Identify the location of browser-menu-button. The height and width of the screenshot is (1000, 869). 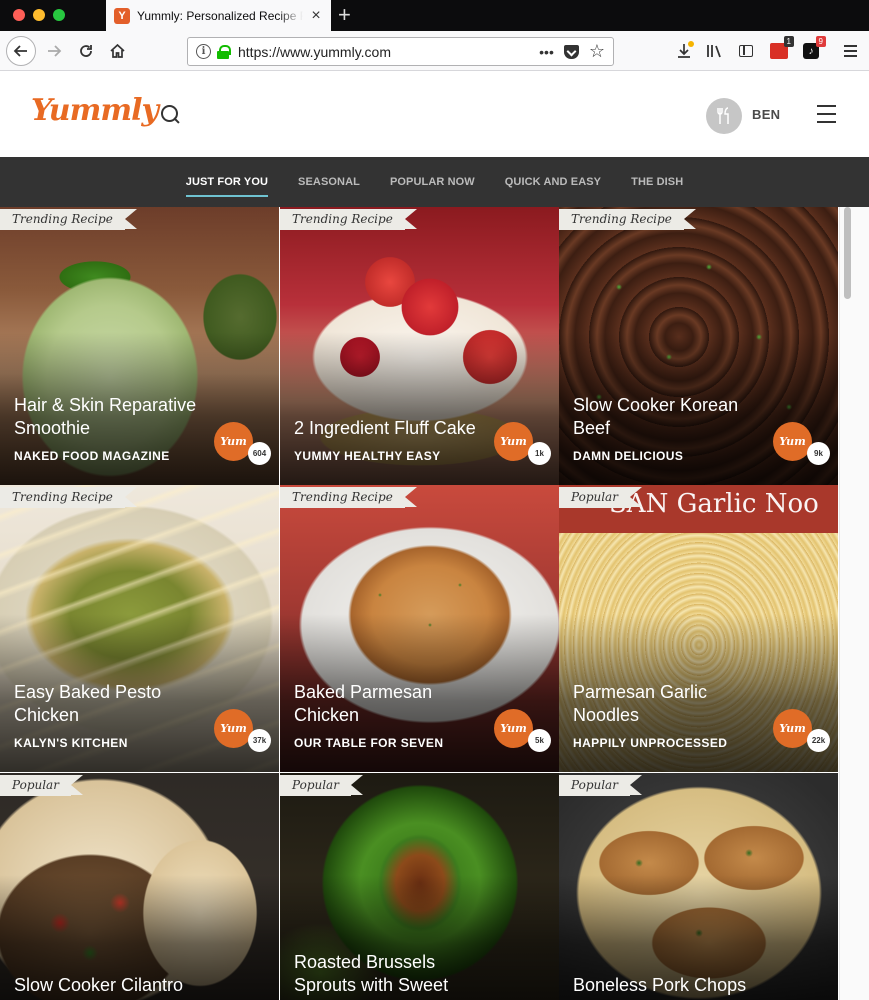
(850, 51).